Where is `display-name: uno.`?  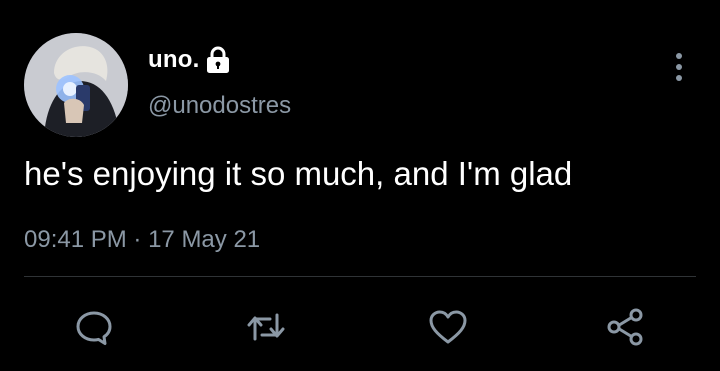 display-name: uno. is located at coordinates (173, 60).